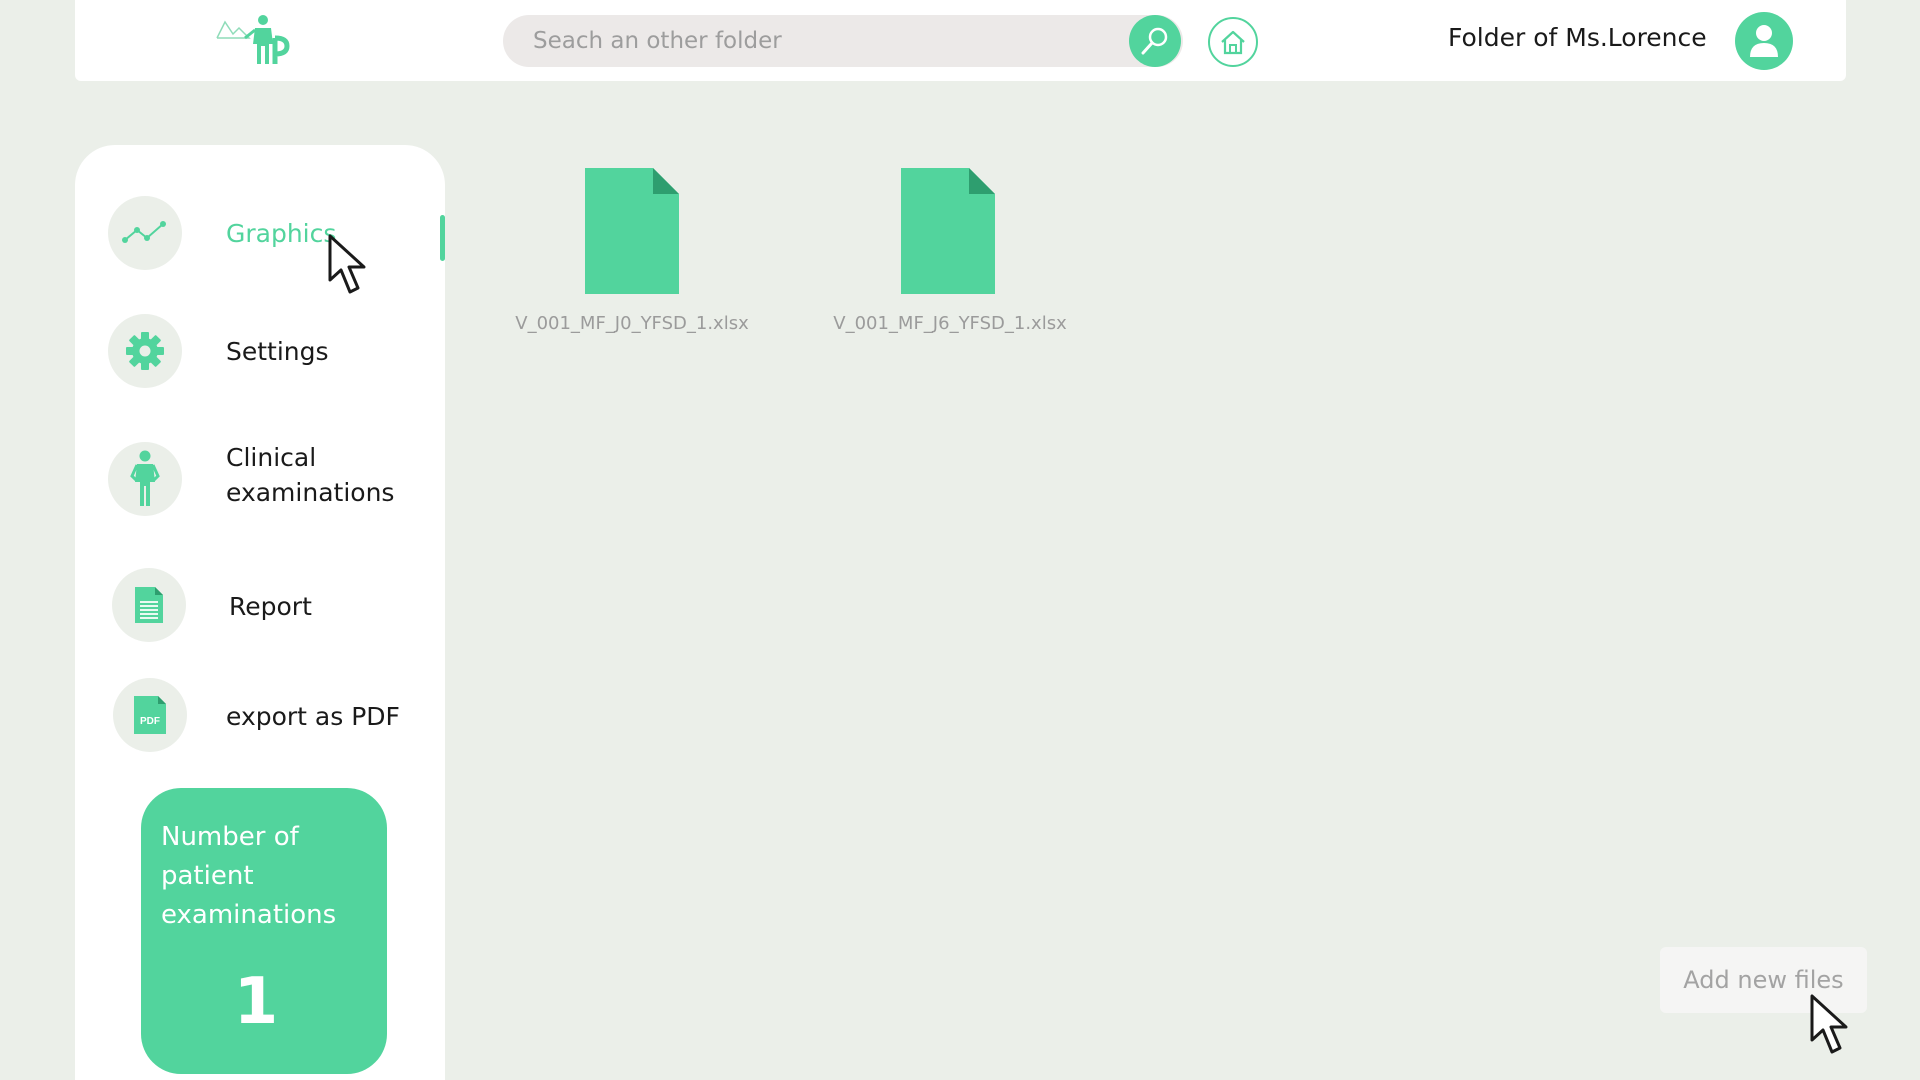 The height and width of the screenshot is (1080, 1920). I want to click on graphics-icon-wrapper, so click(145, 233).